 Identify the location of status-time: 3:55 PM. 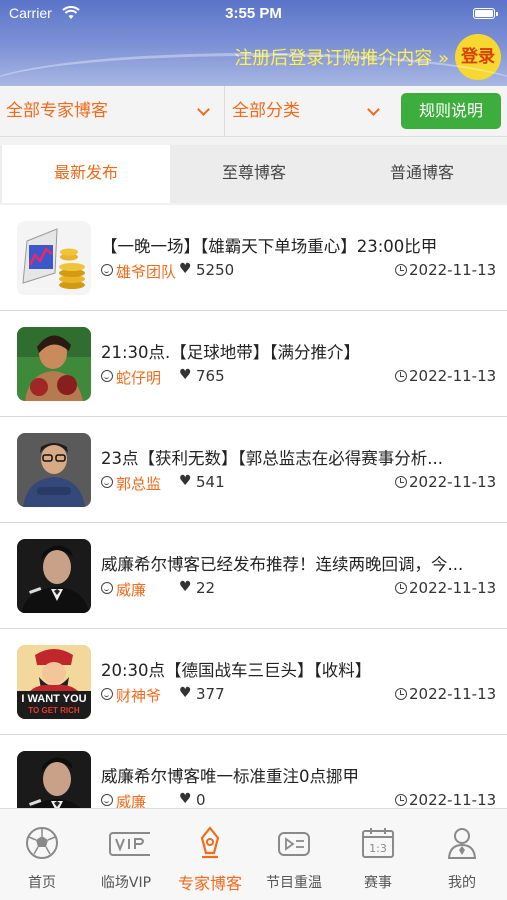
(253, 13).